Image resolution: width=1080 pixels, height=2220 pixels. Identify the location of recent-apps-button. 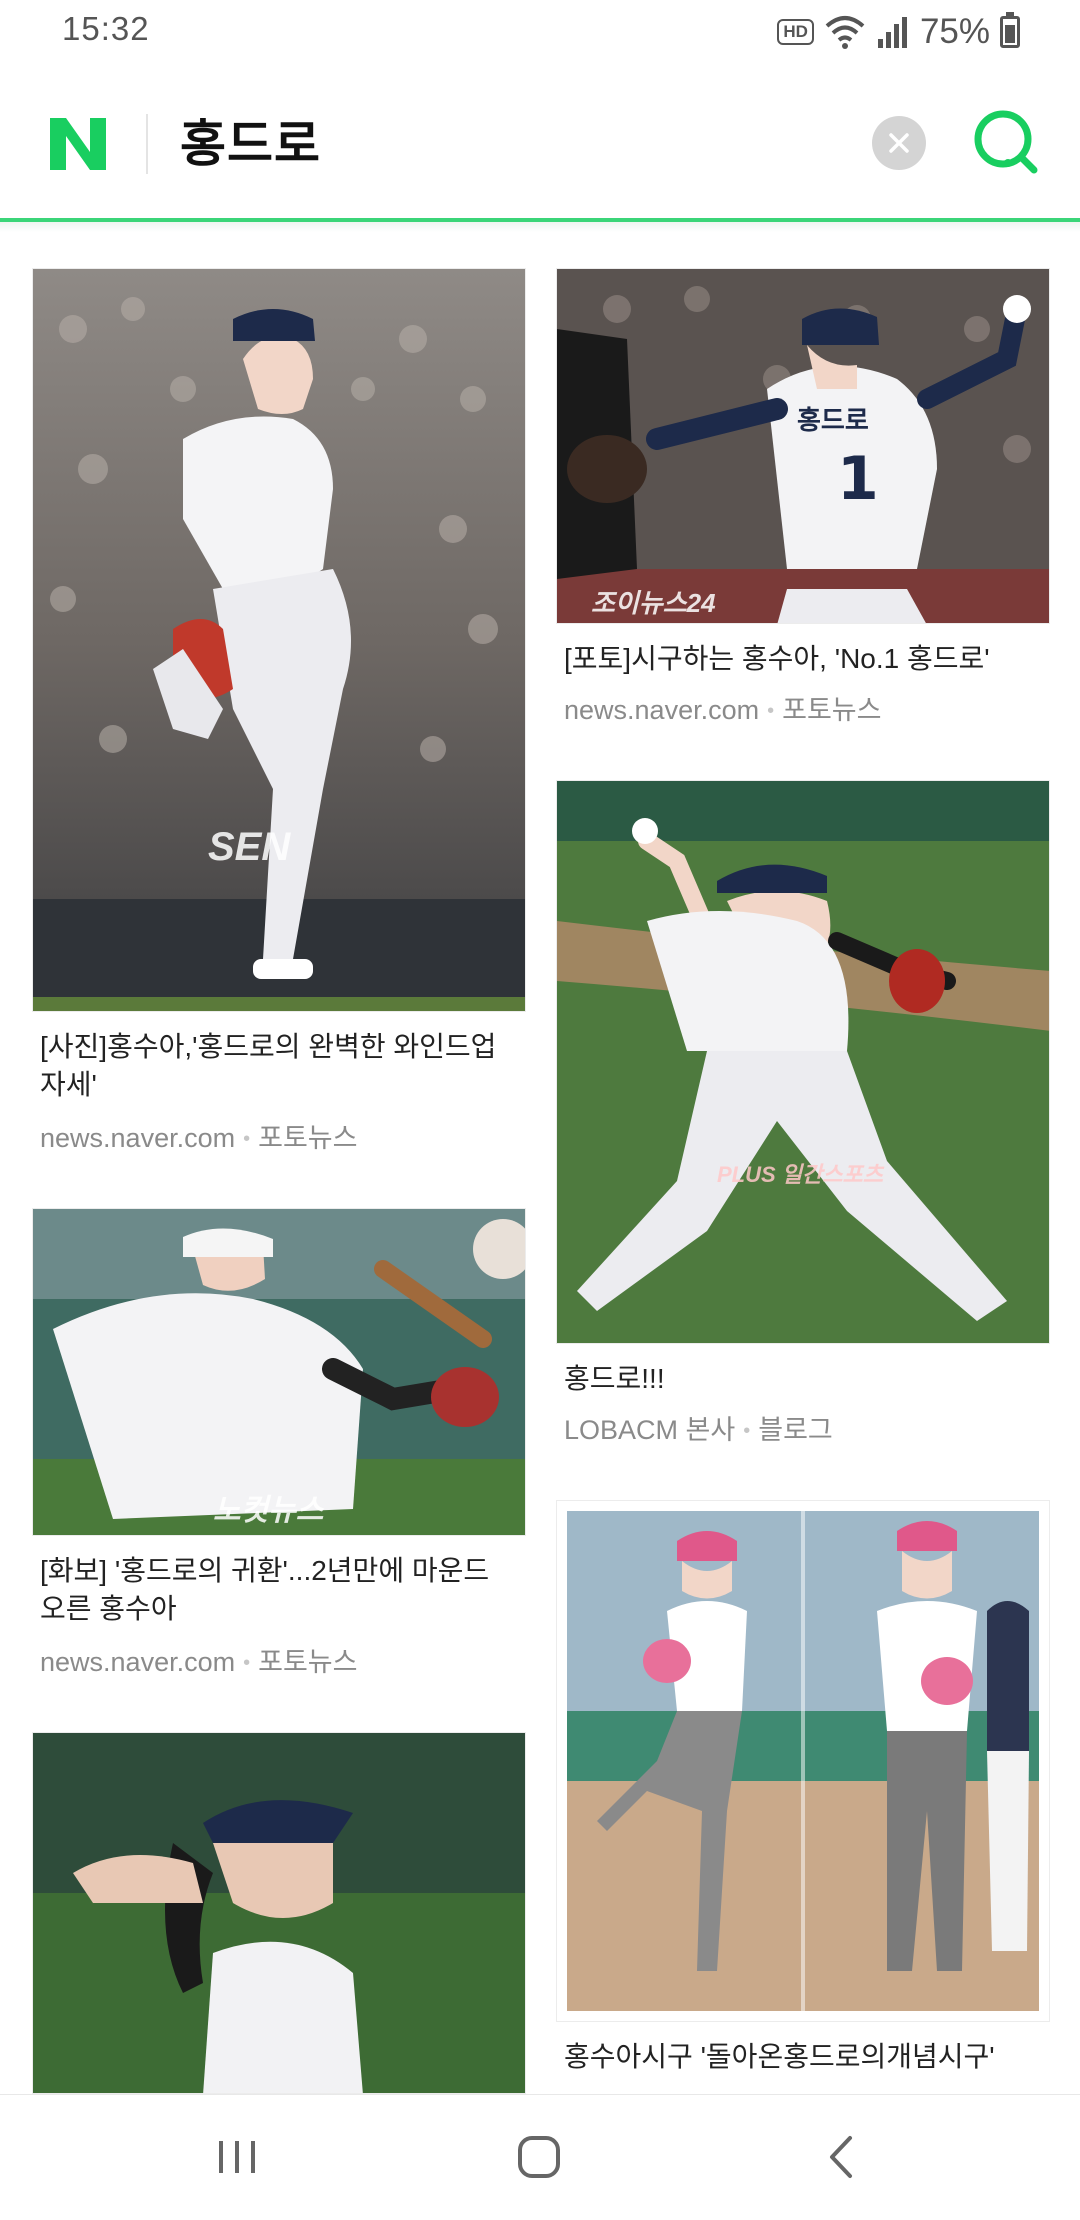
(237, 2157).